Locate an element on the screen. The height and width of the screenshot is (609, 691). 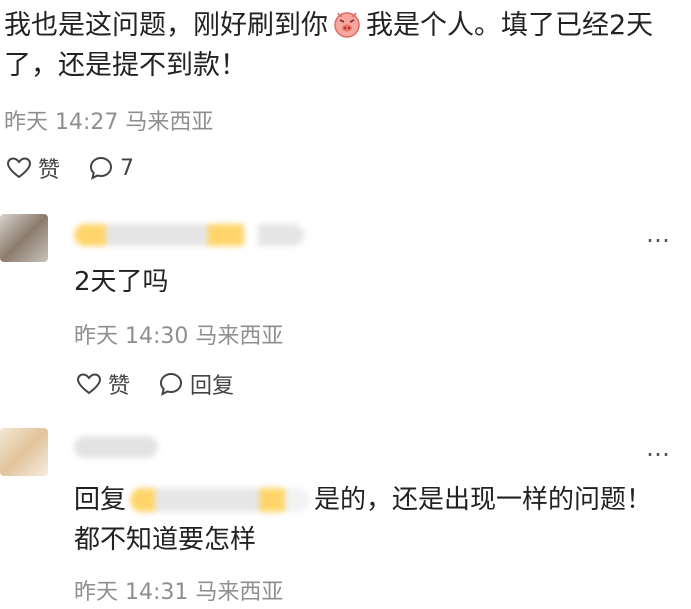
comment-reply-button: 回复 is located at coordinates (196, 384).